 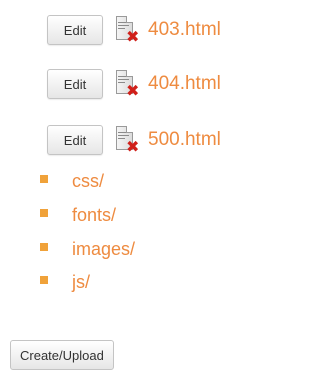 What do you see at coordinates (65, 282) in the screenshot?
I see `directory-item: js/` at bounding box center [65, 282].